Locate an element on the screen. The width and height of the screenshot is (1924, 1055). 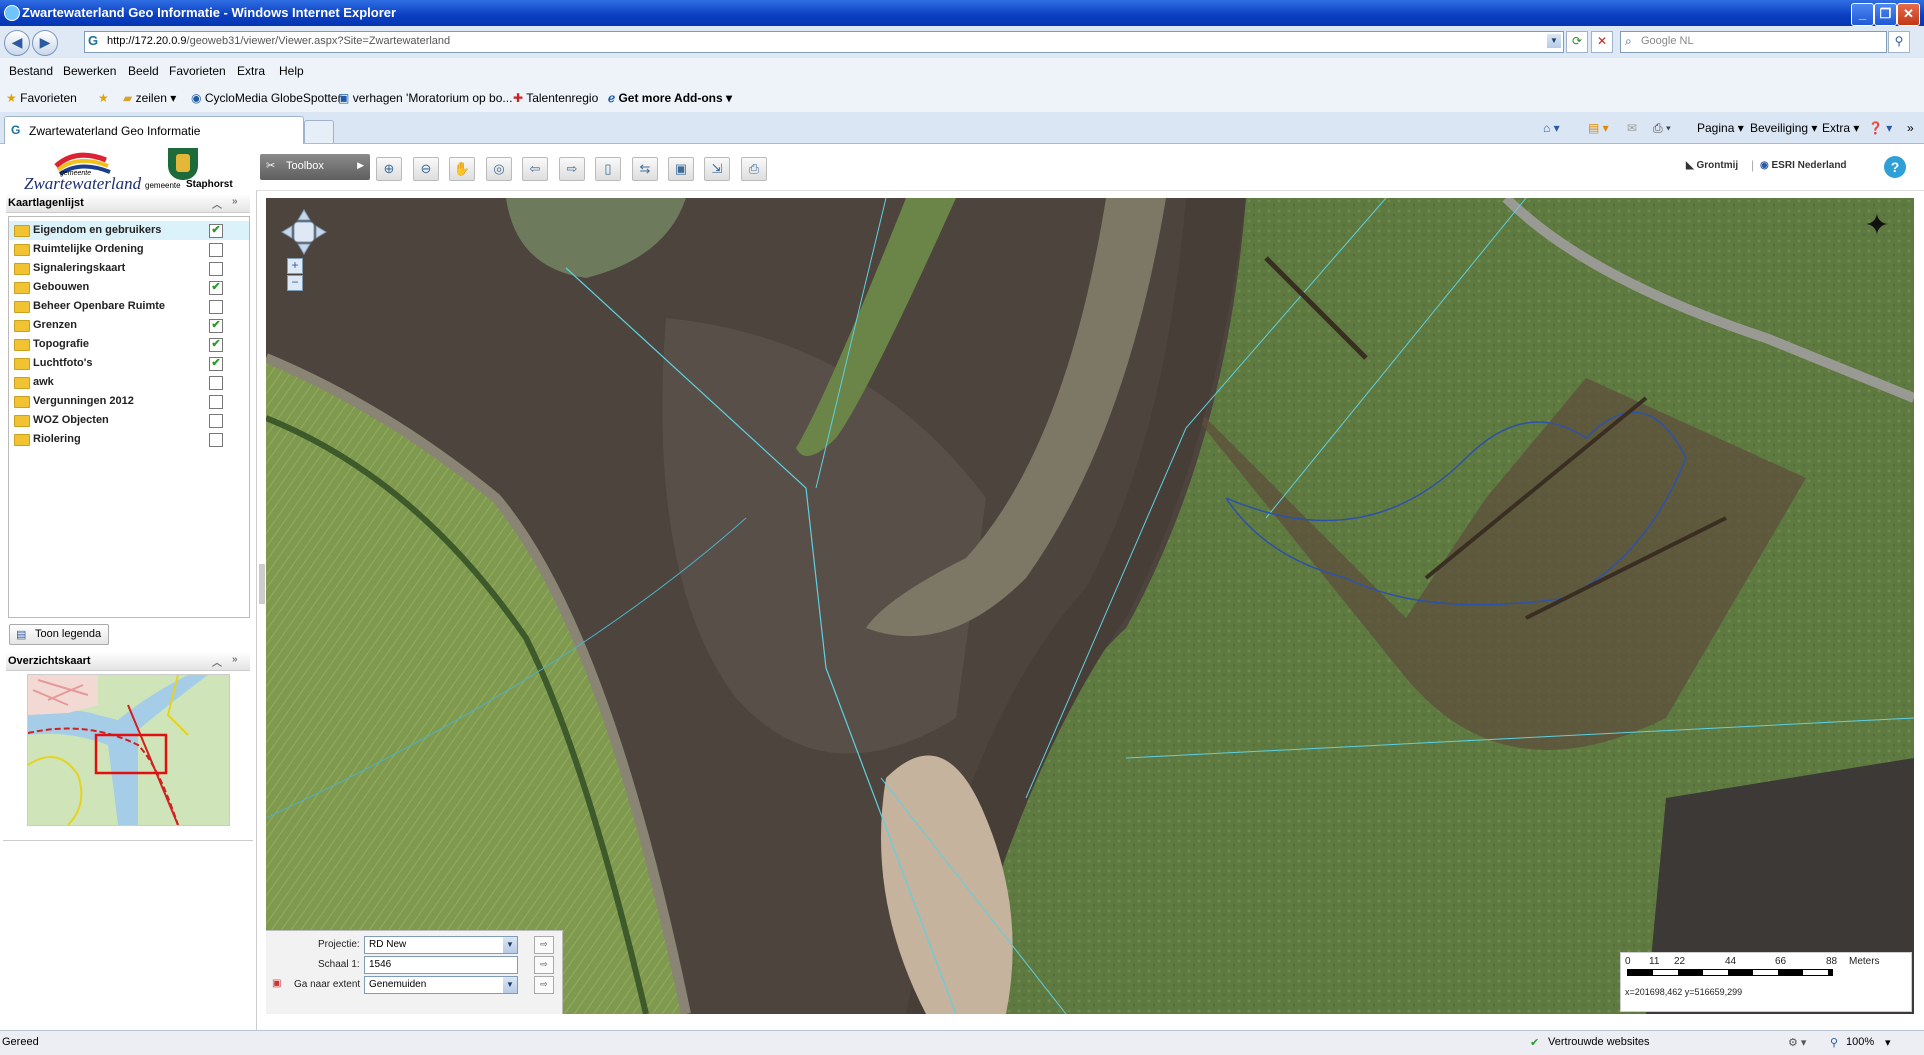
stop-button: ✕ is located at coordinates (1602, 42).